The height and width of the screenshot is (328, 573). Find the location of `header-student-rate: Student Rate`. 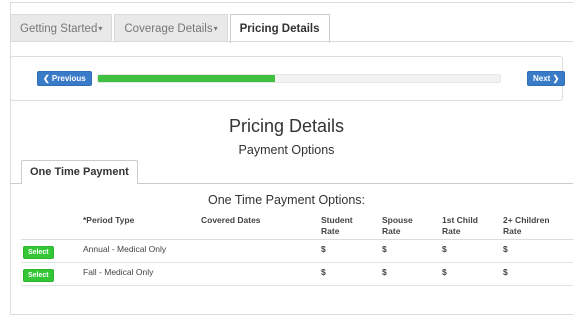

header-student-rate: Student Rate is located at coordinates (337, 226).